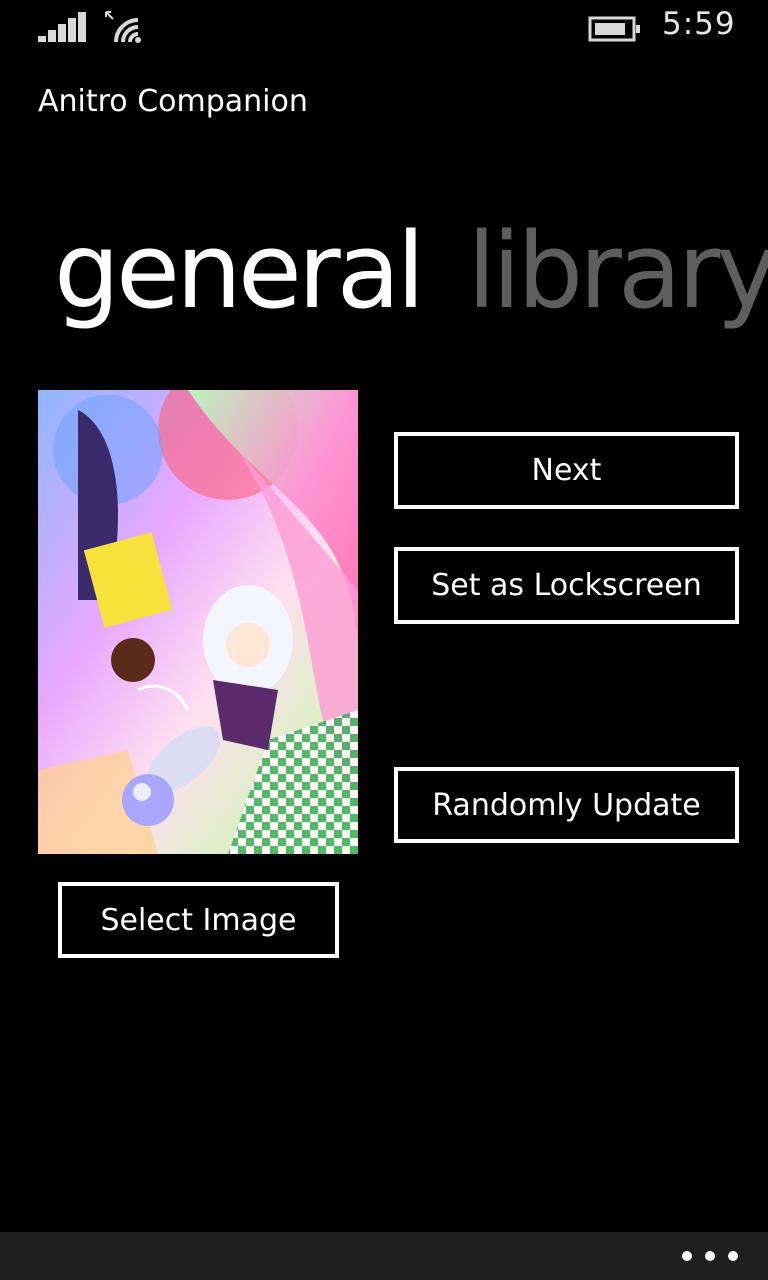  Describe the element at coordinates (384, 28) in the screenshot. I see `status-bar: 5:59` at that location.